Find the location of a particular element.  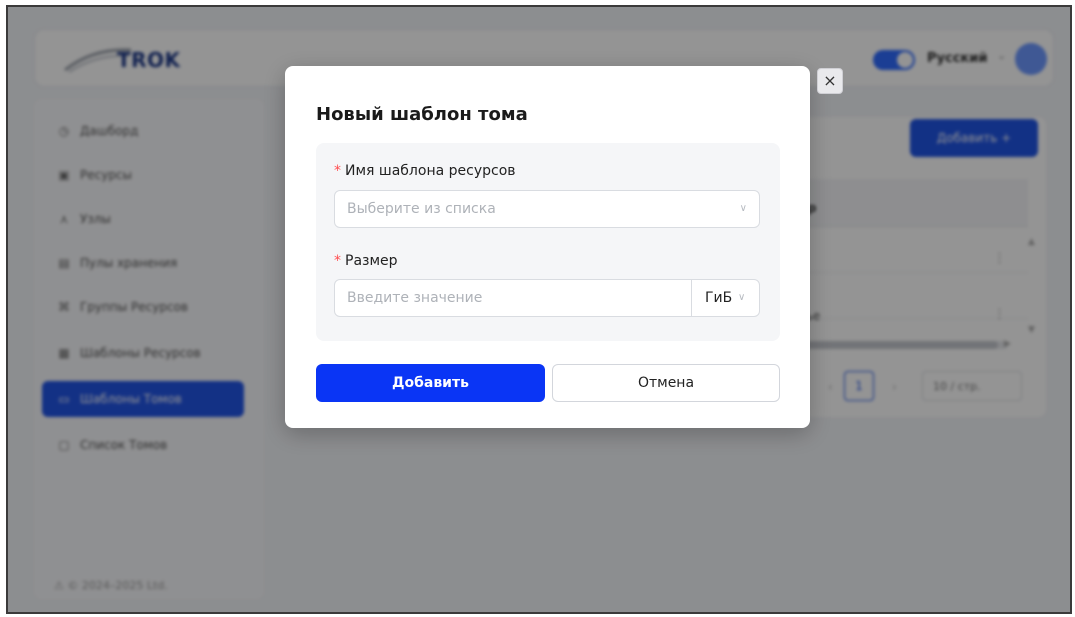

template-name-select: Выберите из списка ∨ is located at coordinates (547, 209).